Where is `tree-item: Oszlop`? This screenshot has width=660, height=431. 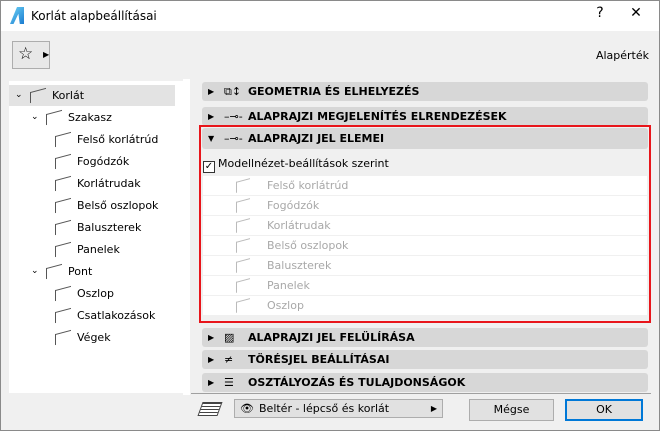
tree-item: Oszlop is located at coordinates (92, 293).